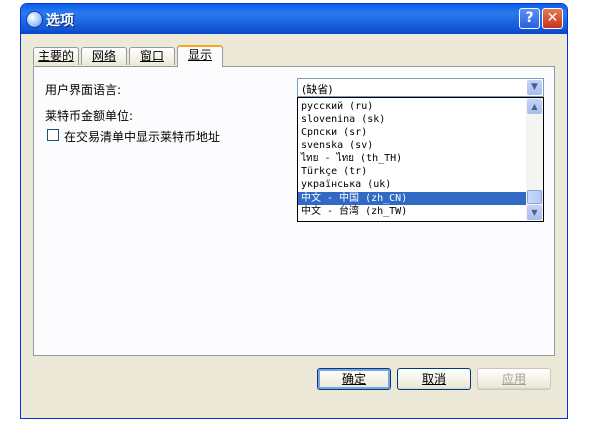  I want to click on ok-button-label: 确定, so click(353, 379).